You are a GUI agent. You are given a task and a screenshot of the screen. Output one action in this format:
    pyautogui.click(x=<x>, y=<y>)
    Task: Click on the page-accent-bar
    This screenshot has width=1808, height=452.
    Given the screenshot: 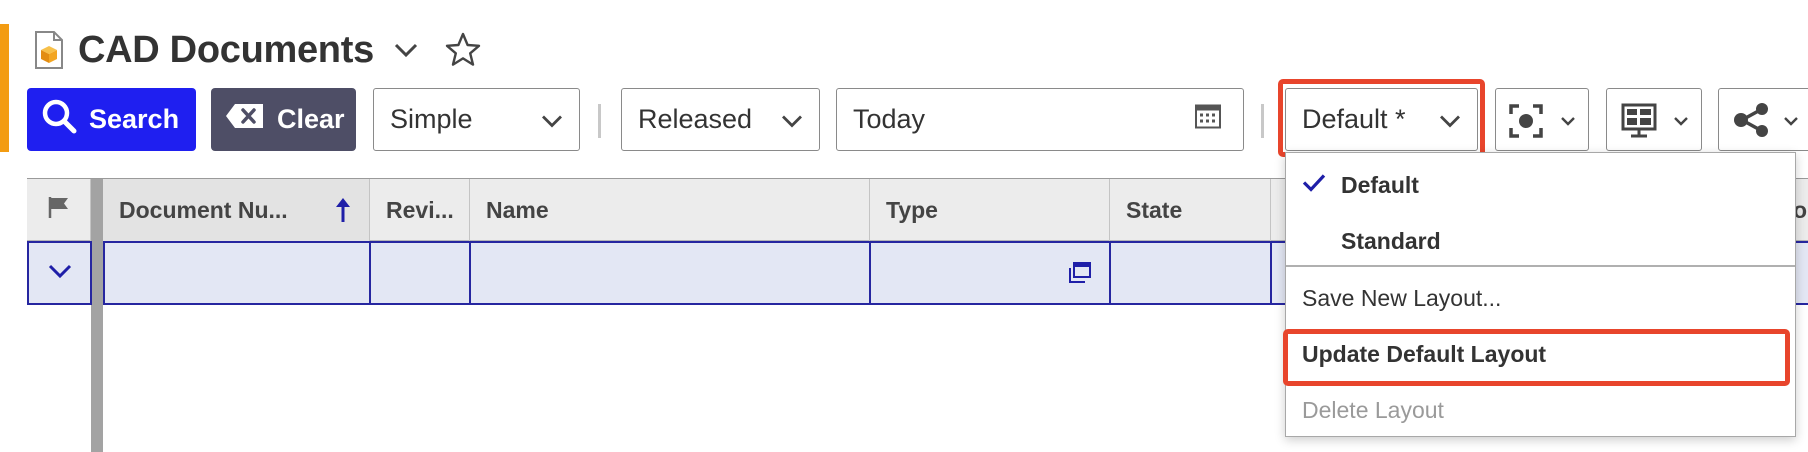 What is the action you would take?
    pyautogui.click(x=4, y=88)
    